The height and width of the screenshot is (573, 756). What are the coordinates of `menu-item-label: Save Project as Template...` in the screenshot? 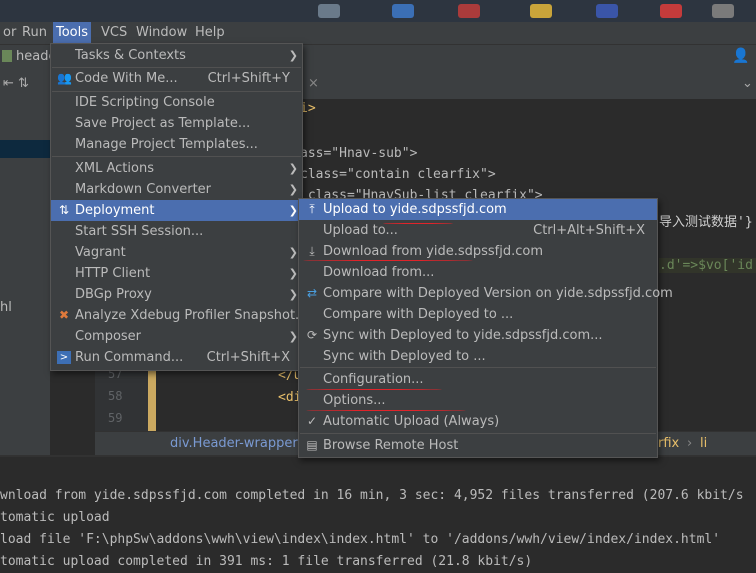 It's located at (163, 123).